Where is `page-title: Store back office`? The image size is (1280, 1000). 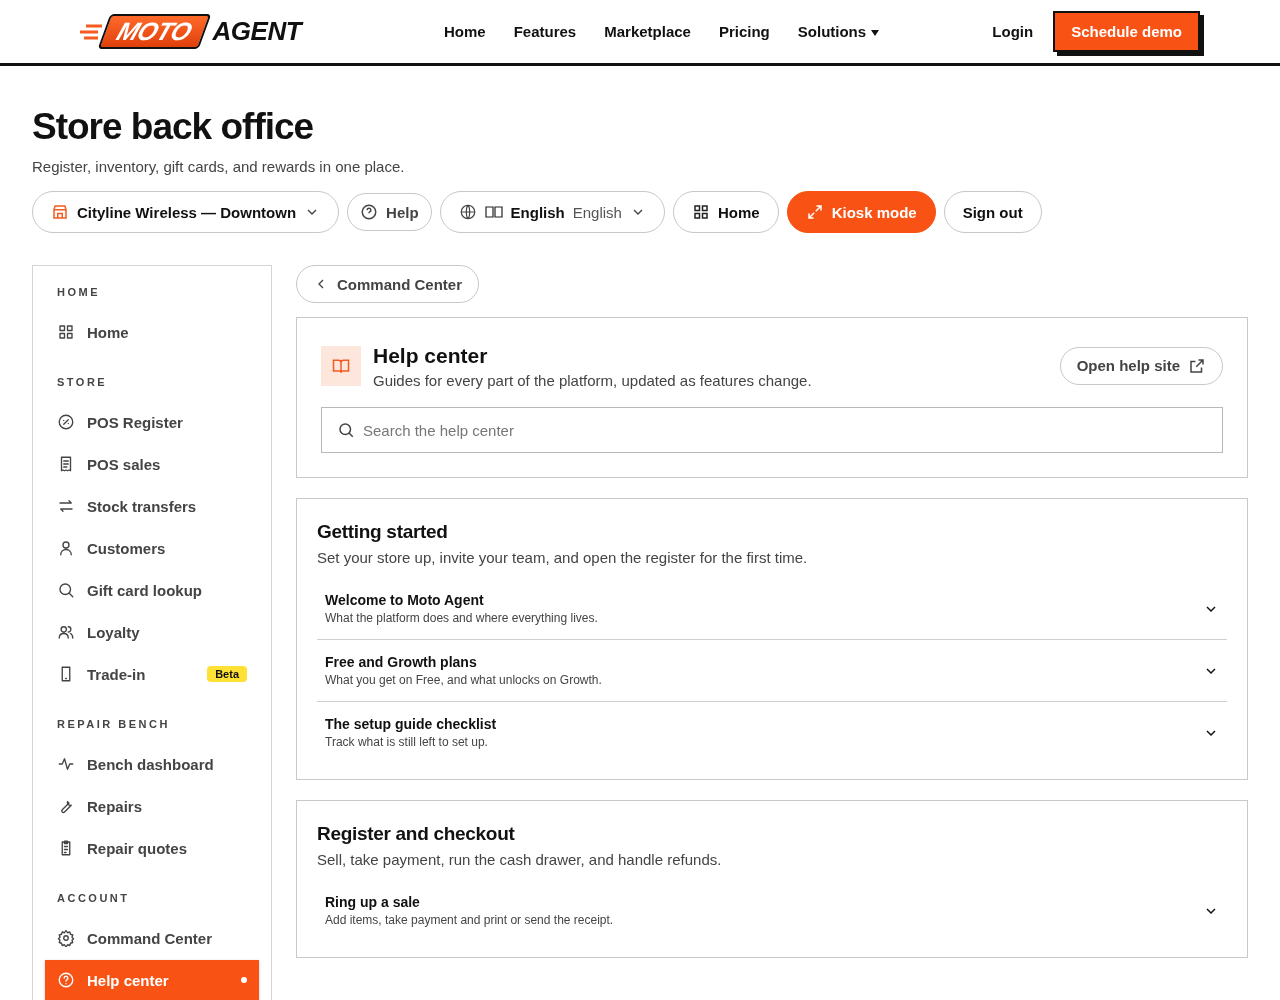
page-title: Store back office is located at coordinates (173, 127).